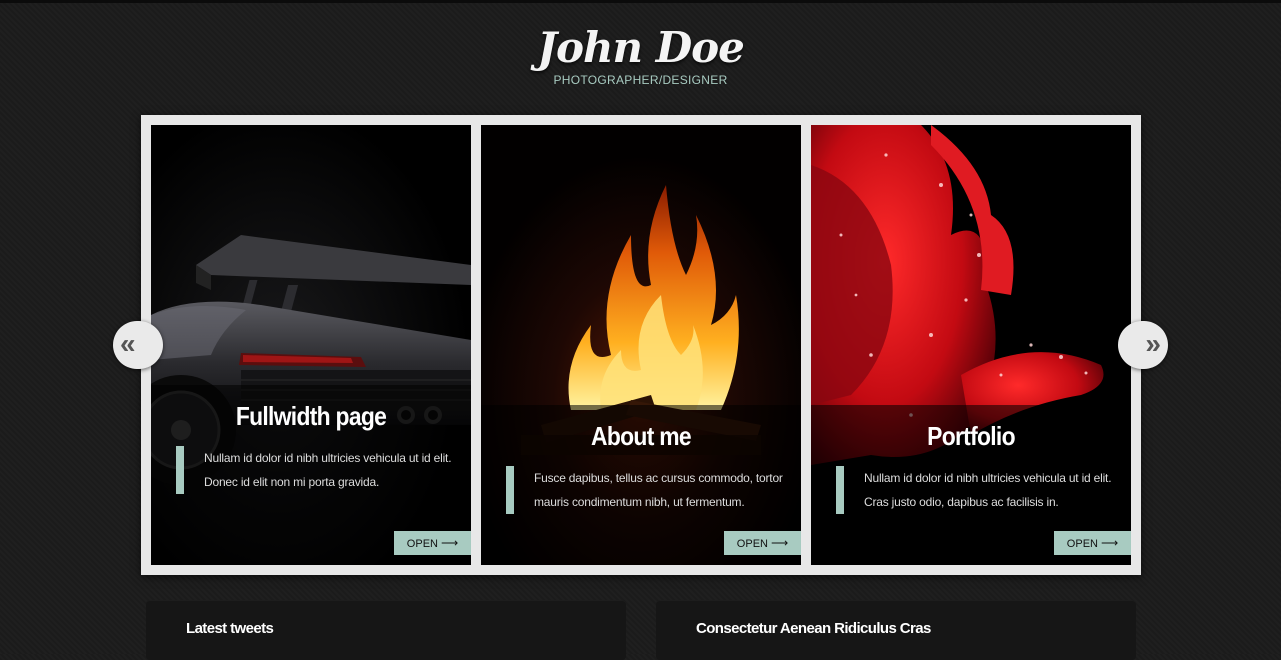  I want to click on slide-title: Fullwidth page, so click(311, 416).